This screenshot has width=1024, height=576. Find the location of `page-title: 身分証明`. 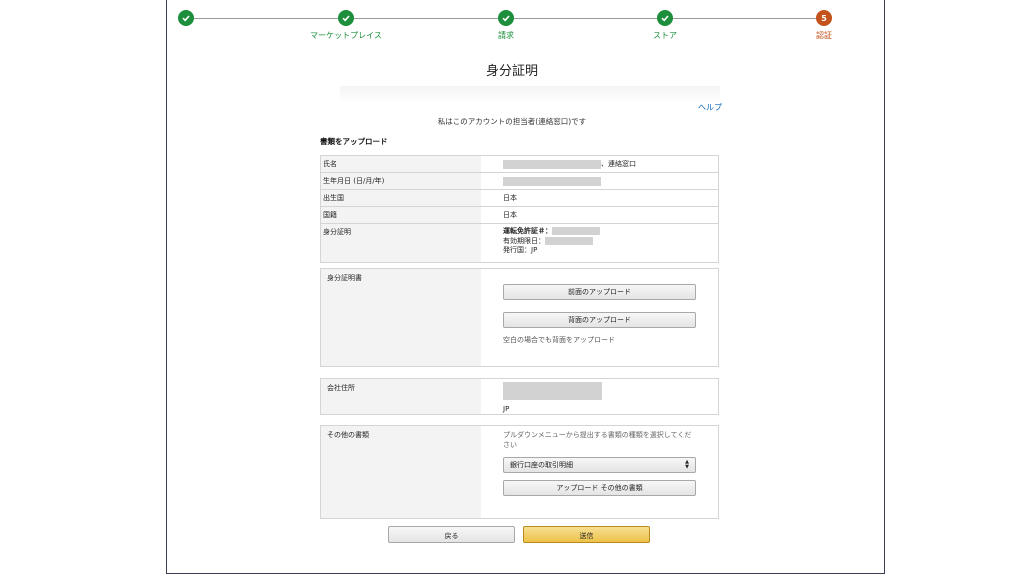

page-title: 身分証明 is located at coordinates (511, 71).